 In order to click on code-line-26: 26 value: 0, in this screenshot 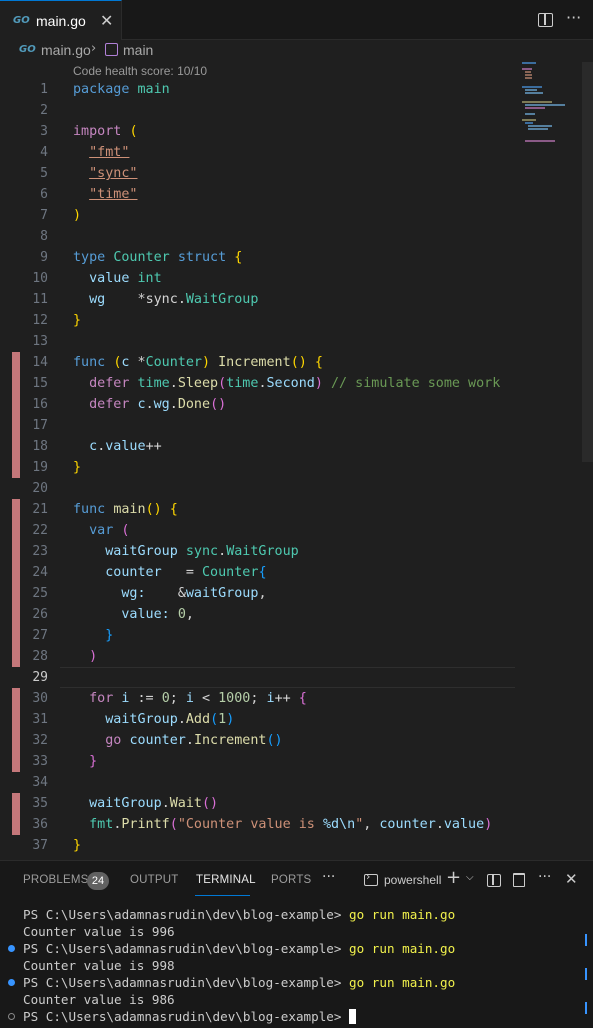, I will do `click(296, 614)`.